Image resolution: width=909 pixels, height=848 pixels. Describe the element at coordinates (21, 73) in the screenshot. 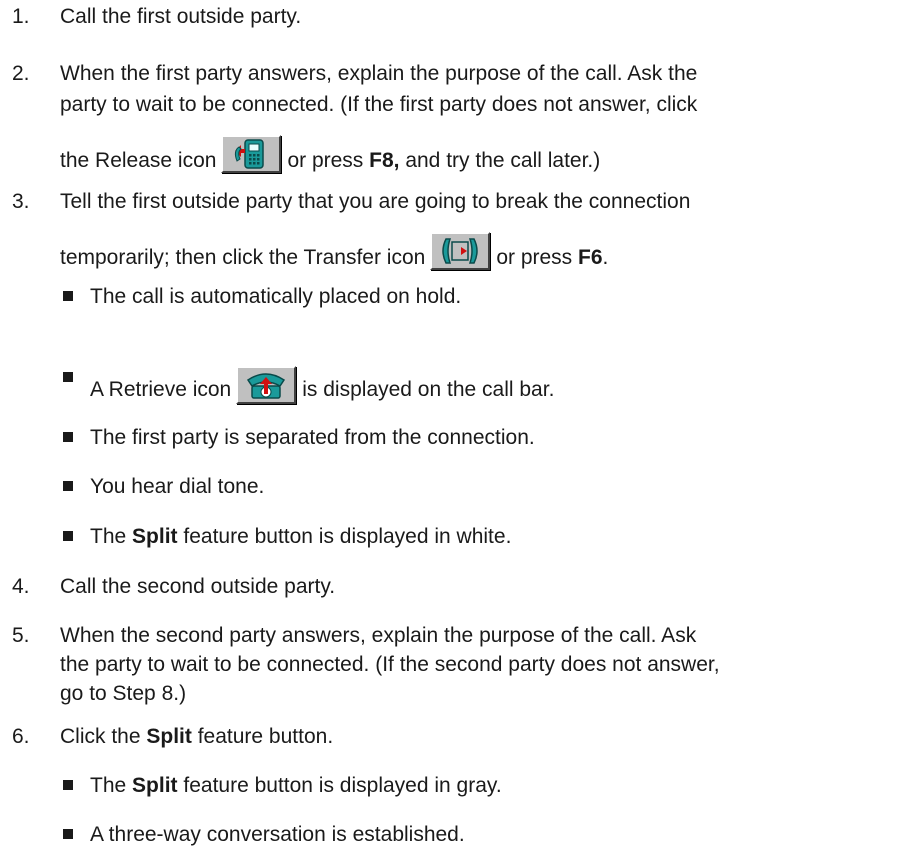

I see `step-number: 2.` at that location.